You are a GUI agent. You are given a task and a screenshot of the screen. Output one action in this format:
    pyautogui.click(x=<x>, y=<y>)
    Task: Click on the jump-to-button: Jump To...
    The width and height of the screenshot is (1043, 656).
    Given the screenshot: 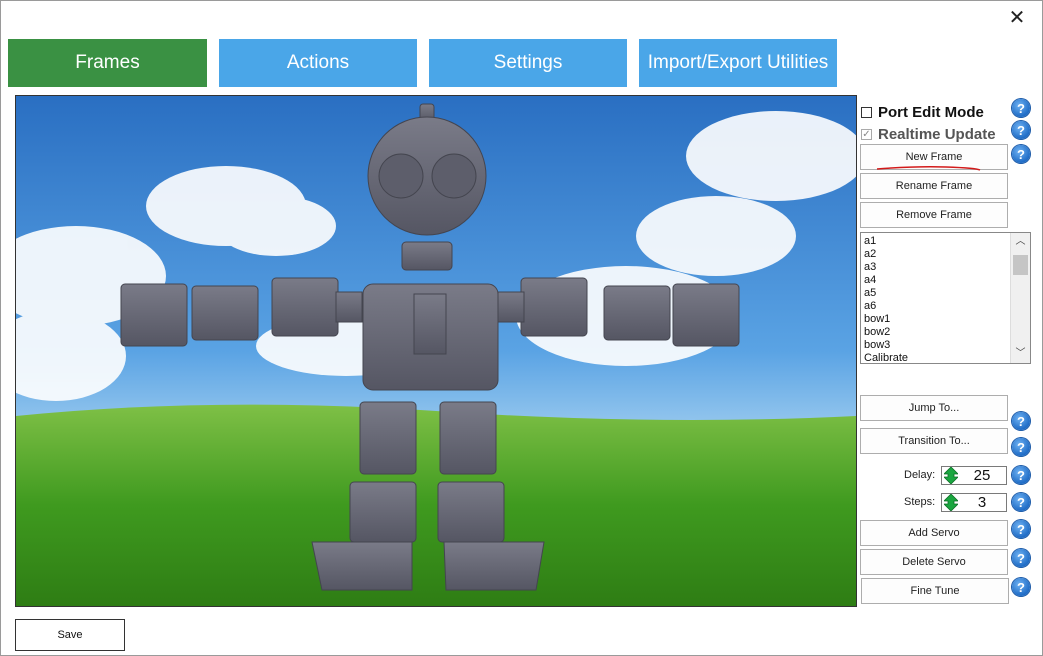 What is the action you would take?
    pyautogui.click(x=934, y=408)
    